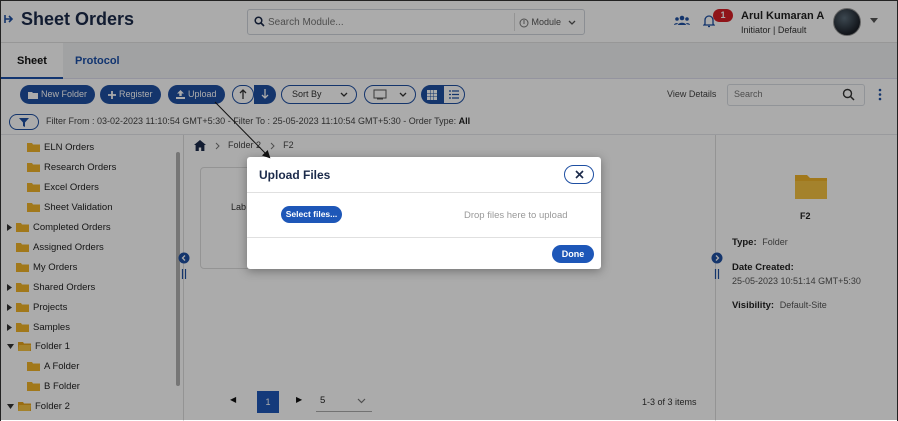 The image size is (898, 421). What do you see at coordinates (573, 254) in the screenshot?
I see `done-button: Done` at bounding box center [573, 254].